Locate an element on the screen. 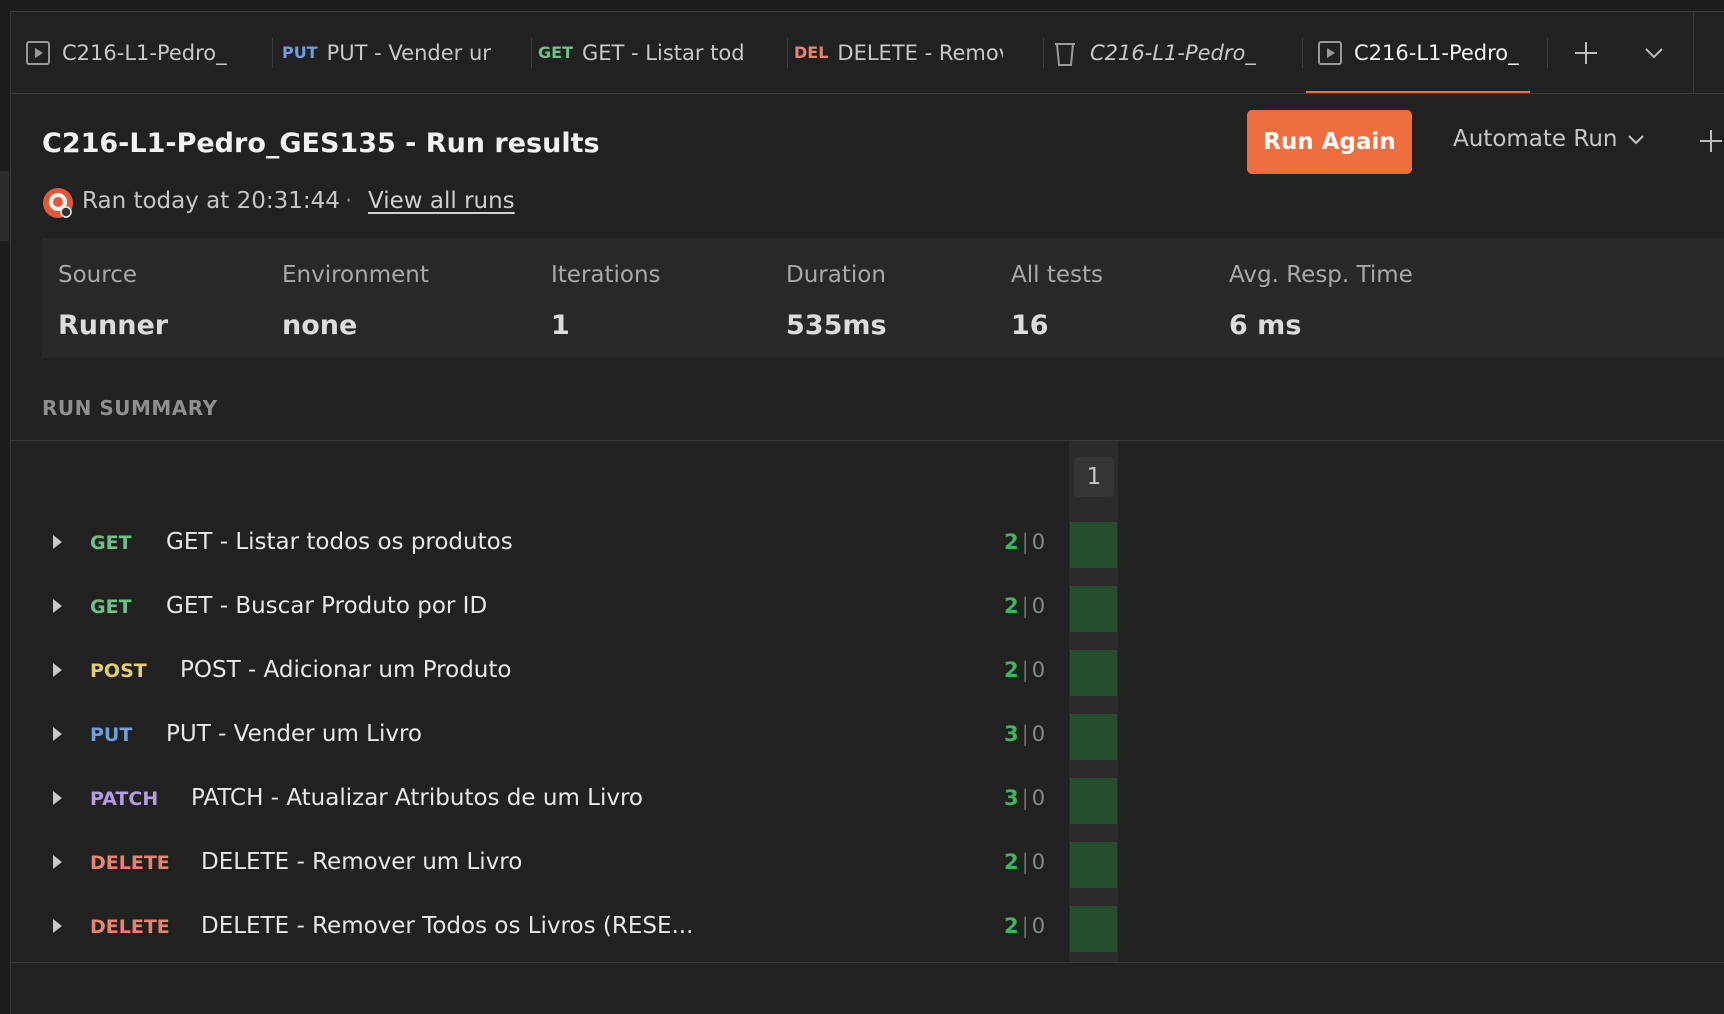 The height and width of the screenshot is (1014, 1724). request-name: PUT - Vender um Livro is located at coordinates (294, 734).